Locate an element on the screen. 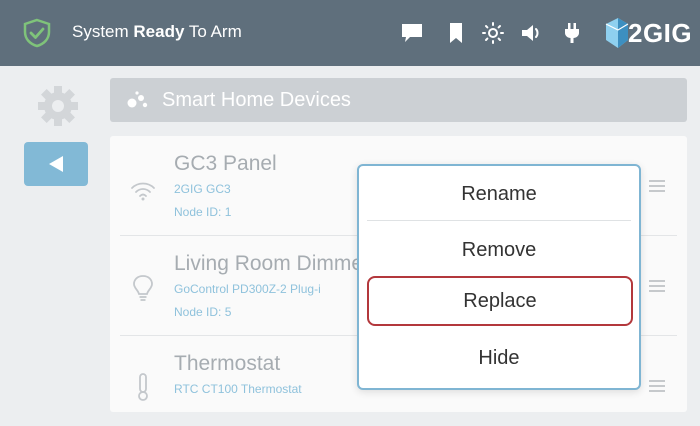 The height and width of the screenshot is (426, 700). device-node-id: Node ID: 1 is located at coordinates (203, 212).